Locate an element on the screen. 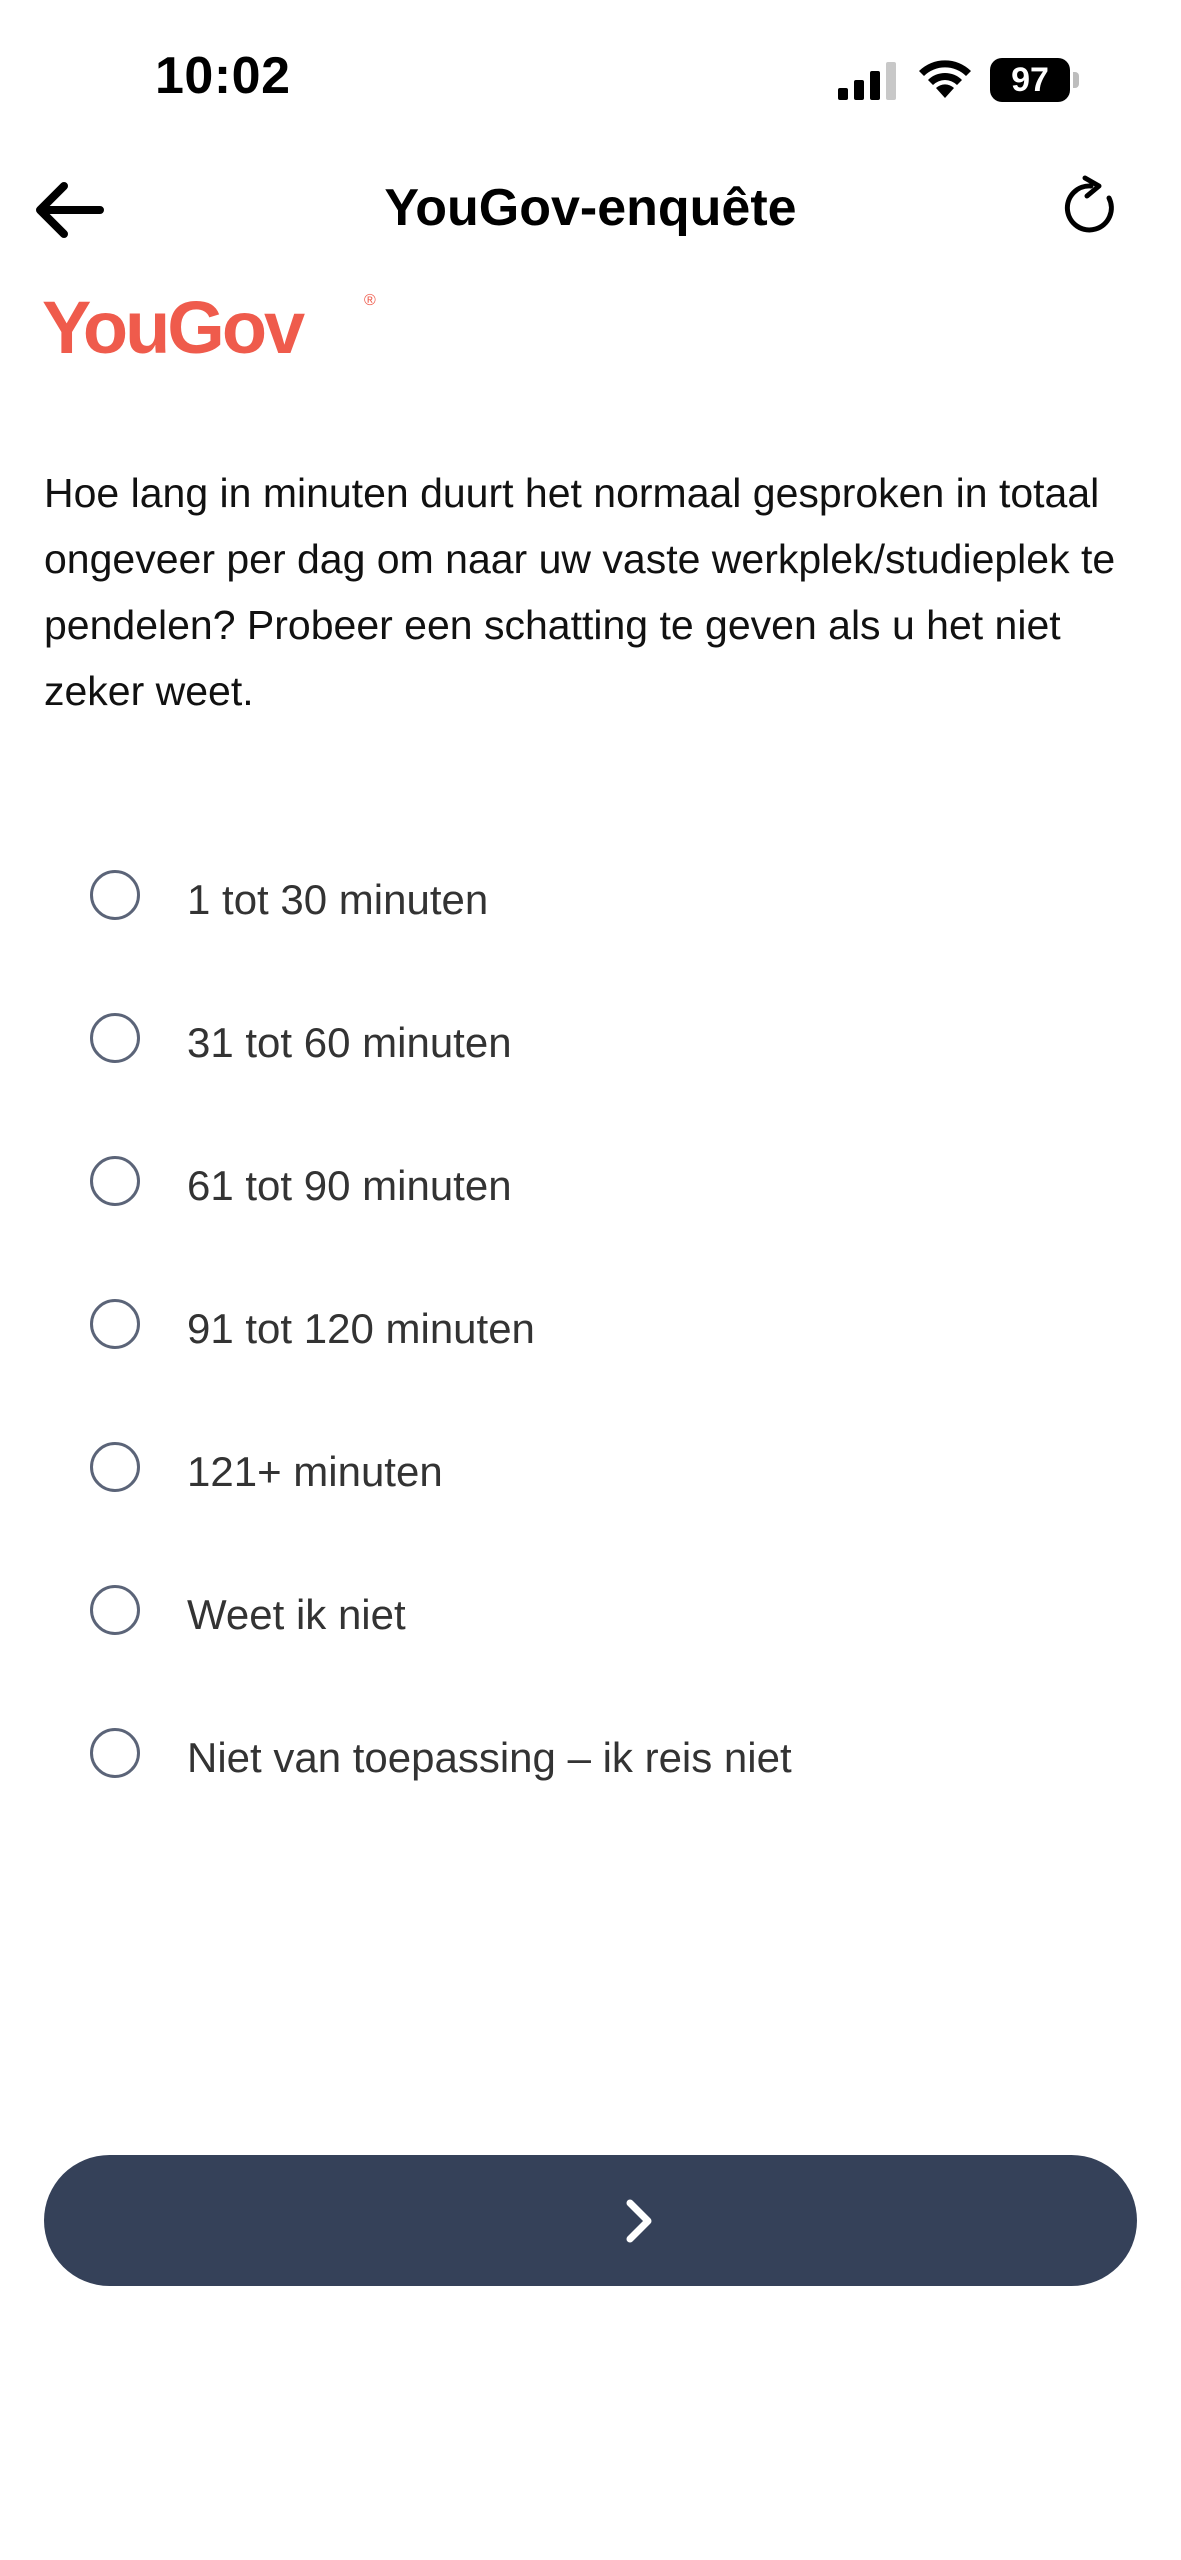  signal-icon is located at coordinates (867, 81).